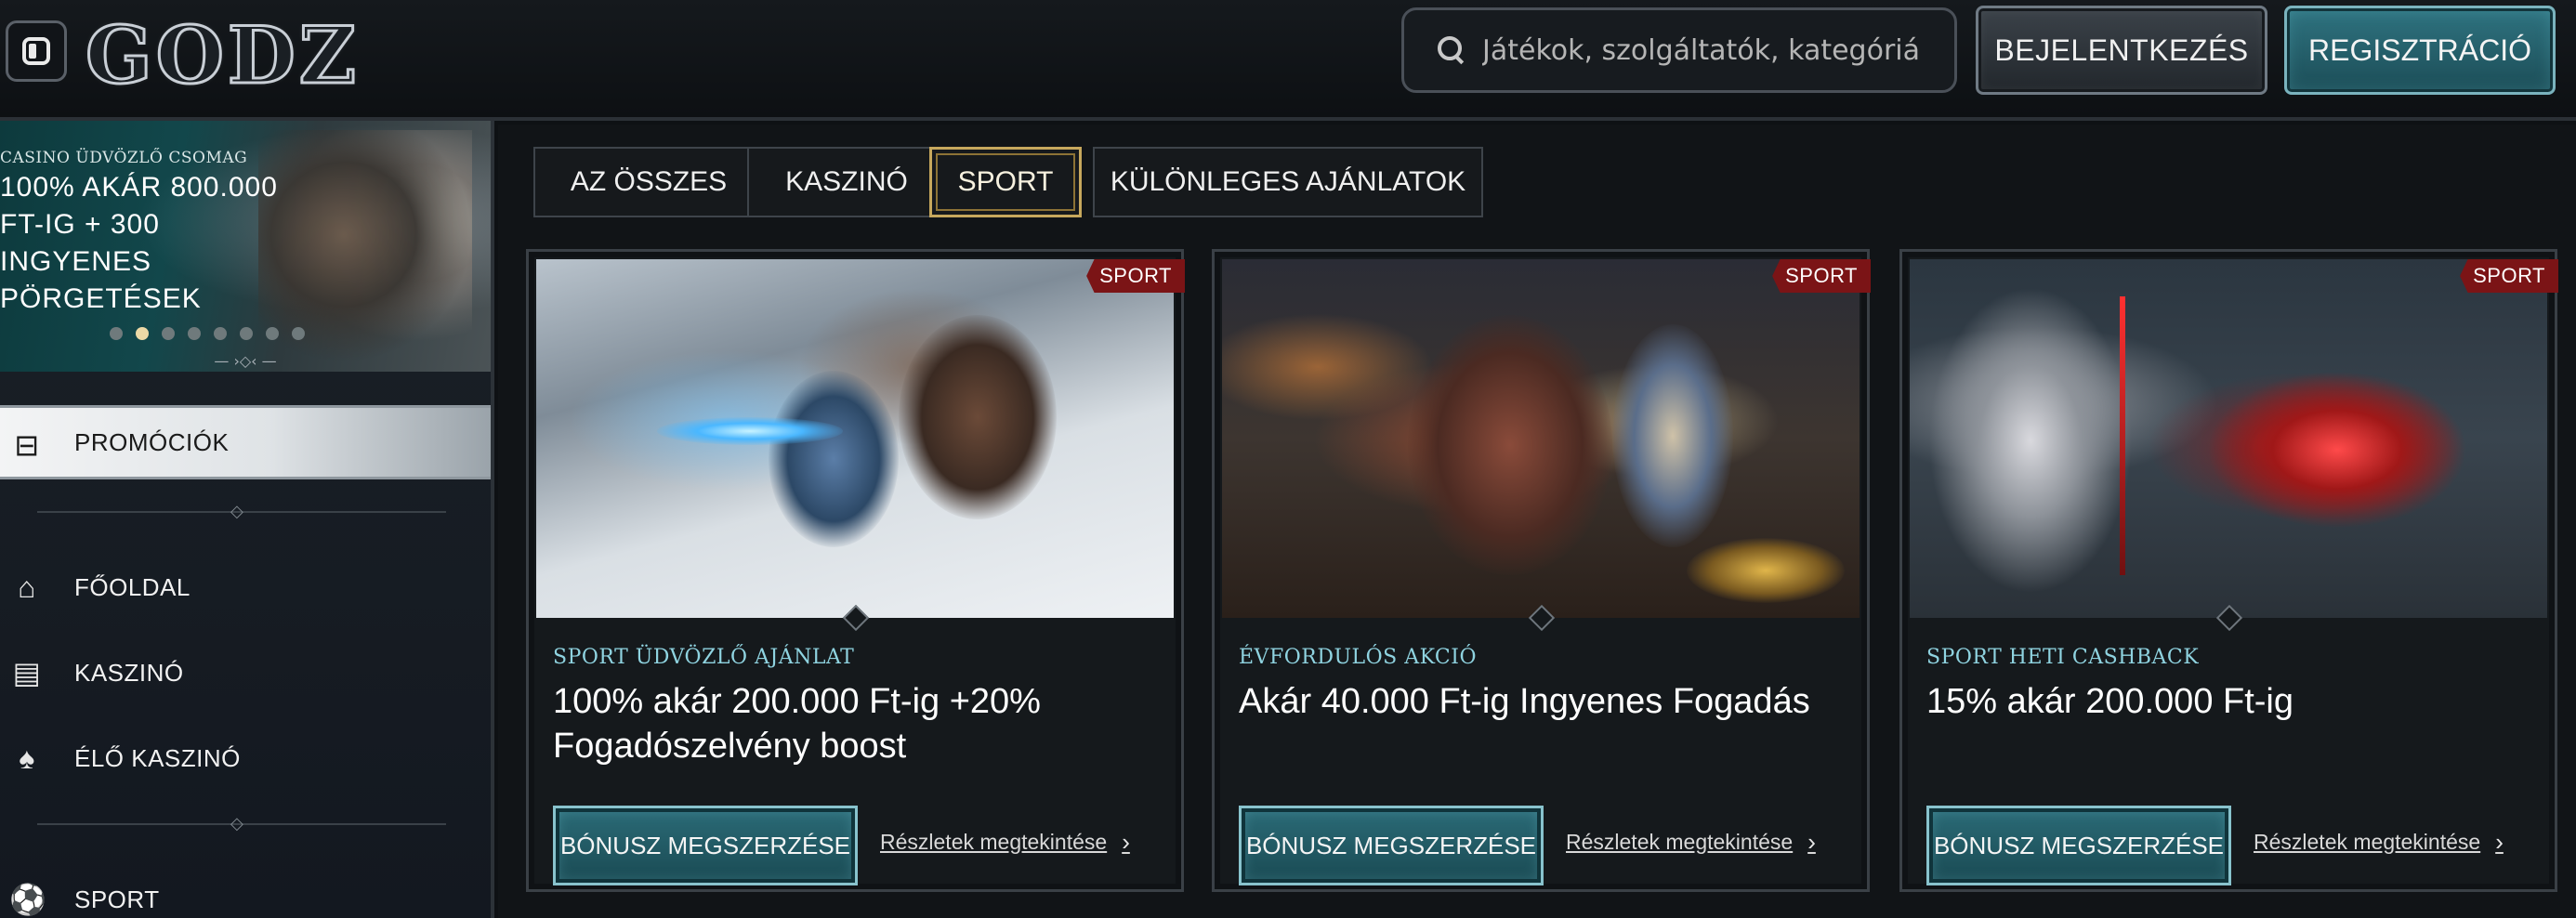  What do you see at coordinates (27, 445) in the screenshot?
I see `treasure-chest-icon: ⊟` at bounding box center [27, 445].